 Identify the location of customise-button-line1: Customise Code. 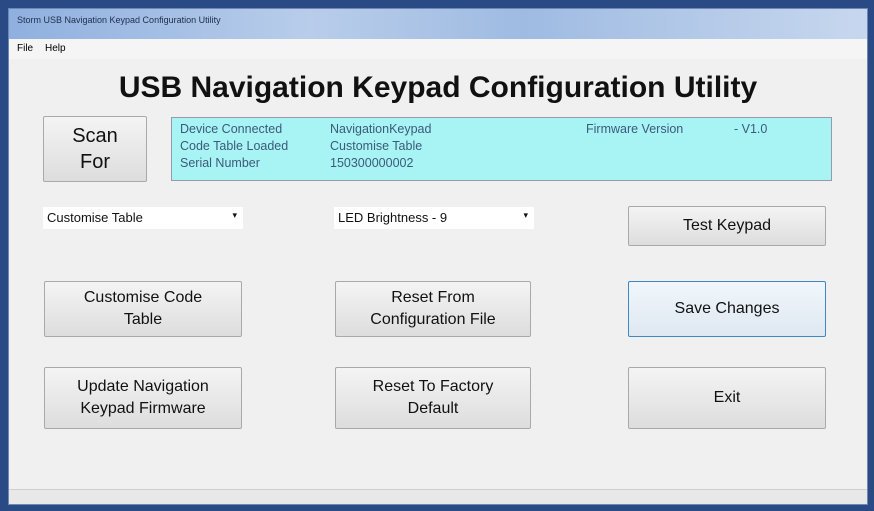
(143, 297).